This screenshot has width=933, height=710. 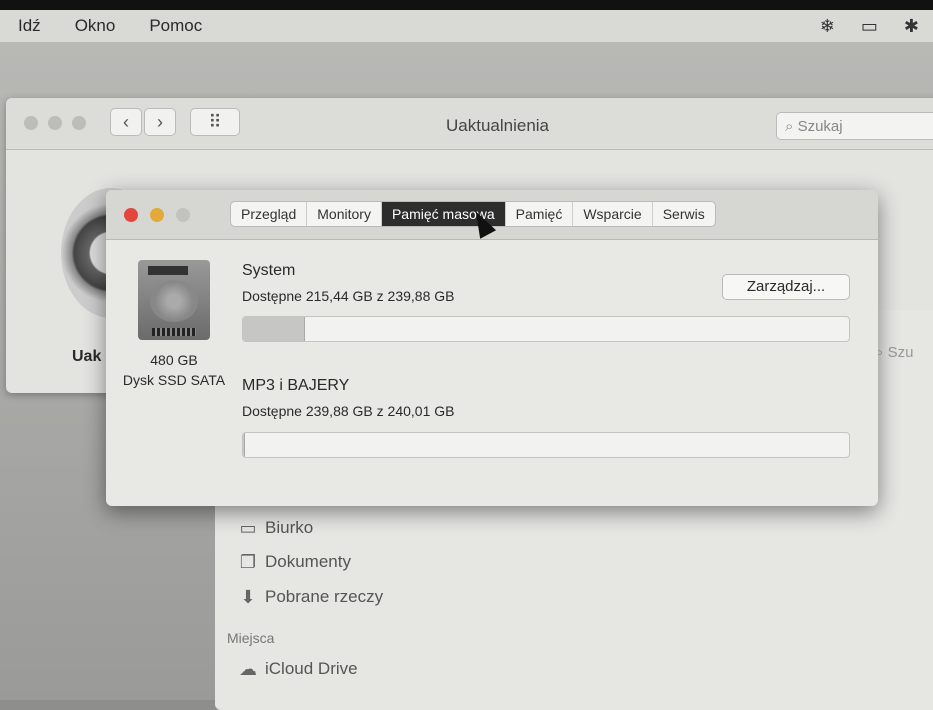 I want to click on disk-type: Dysk SSD SATA, so click(x=174, y=380).